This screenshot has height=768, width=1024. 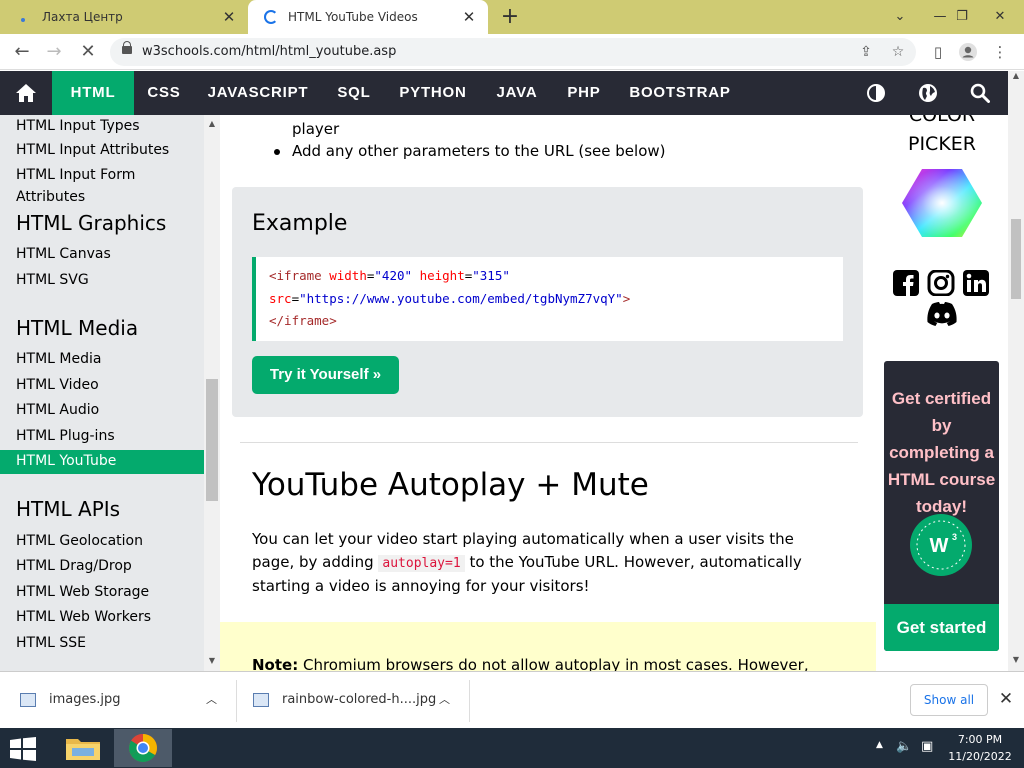 I want to click on bookmark-star-icon: ☆, so click(x=898, y=52).